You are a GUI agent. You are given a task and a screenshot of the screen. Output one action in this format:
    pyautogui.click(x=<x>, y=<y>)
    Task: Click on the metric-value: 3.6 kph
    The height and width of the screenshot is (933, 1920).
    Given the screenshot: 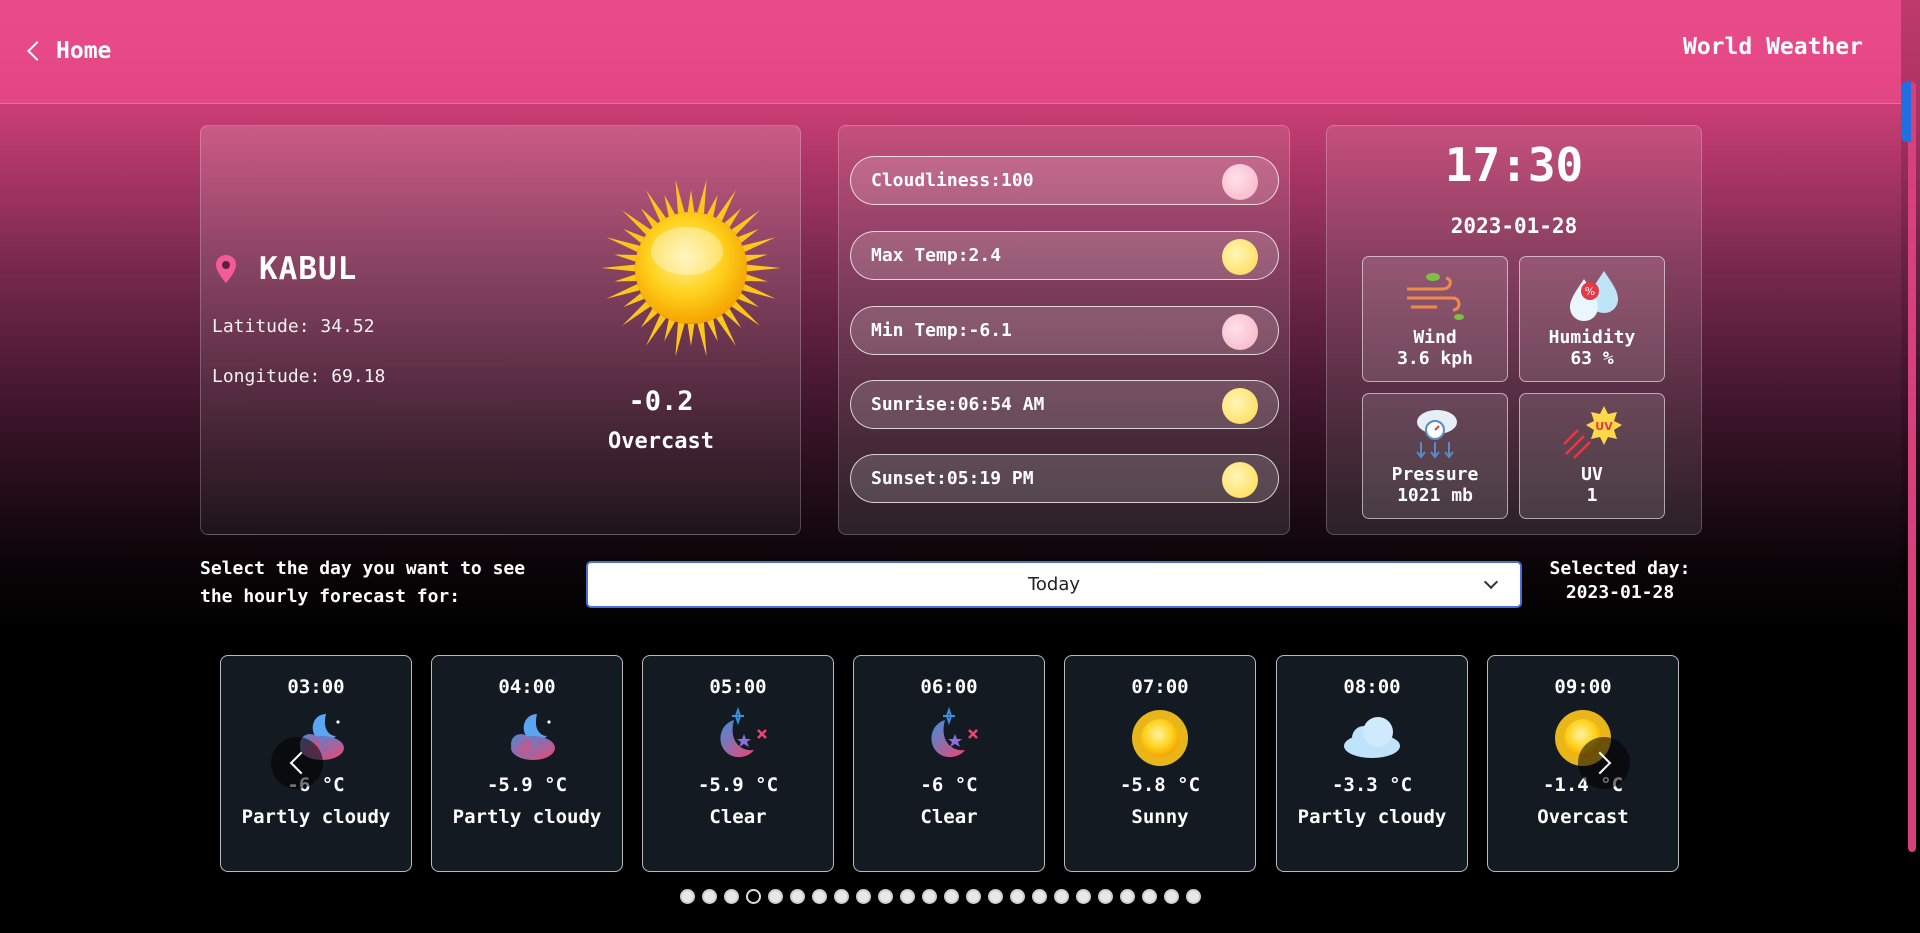 What is the action you would take?
    pyautogui.click(x=1435, y=358)
    